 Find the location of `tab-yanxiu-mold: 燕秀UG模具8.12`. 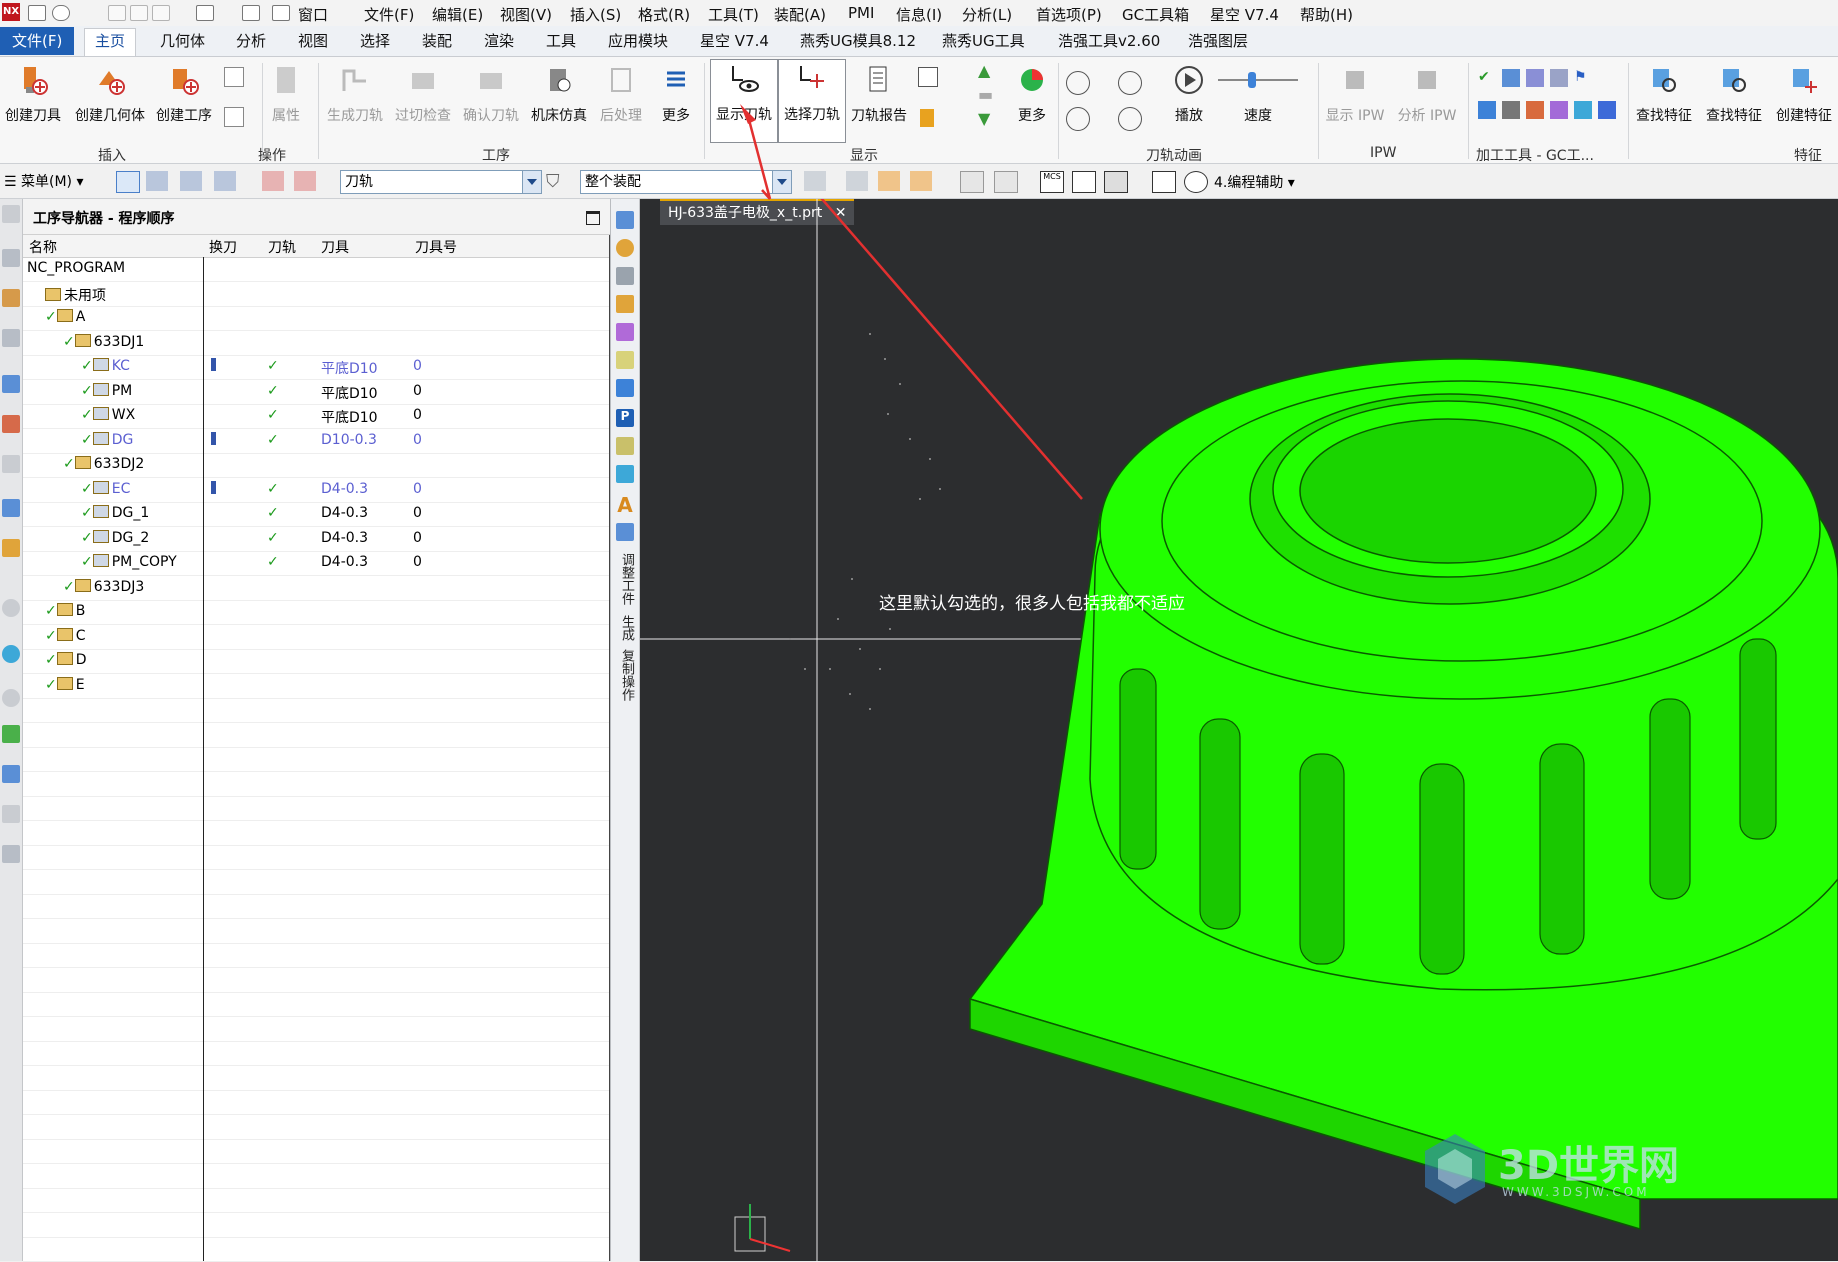

tab-yanxiu-mold: 燕秀UG模具8.12 is located at coordinates (858, 41).